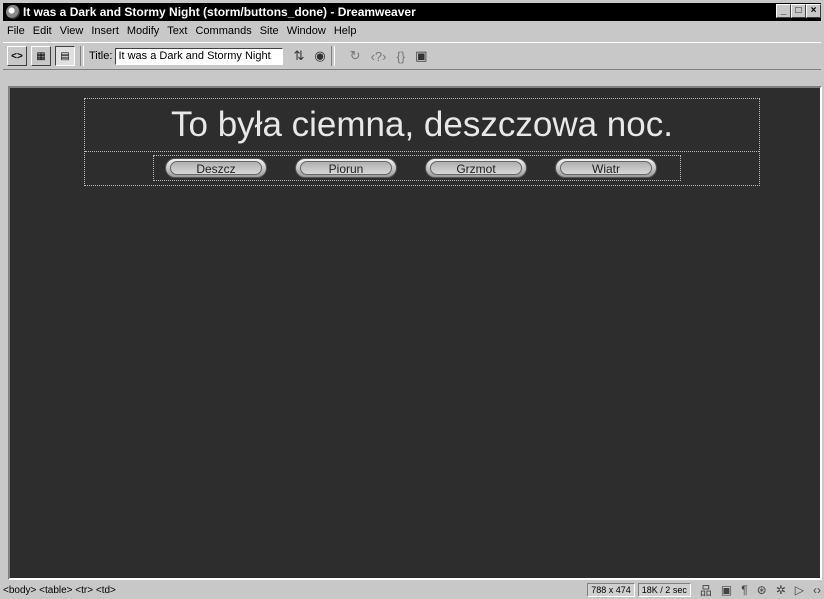 Image resolution: width=824 pixels, height=599 pixels. I want to click on menu-site: Site, so click(269, 31).